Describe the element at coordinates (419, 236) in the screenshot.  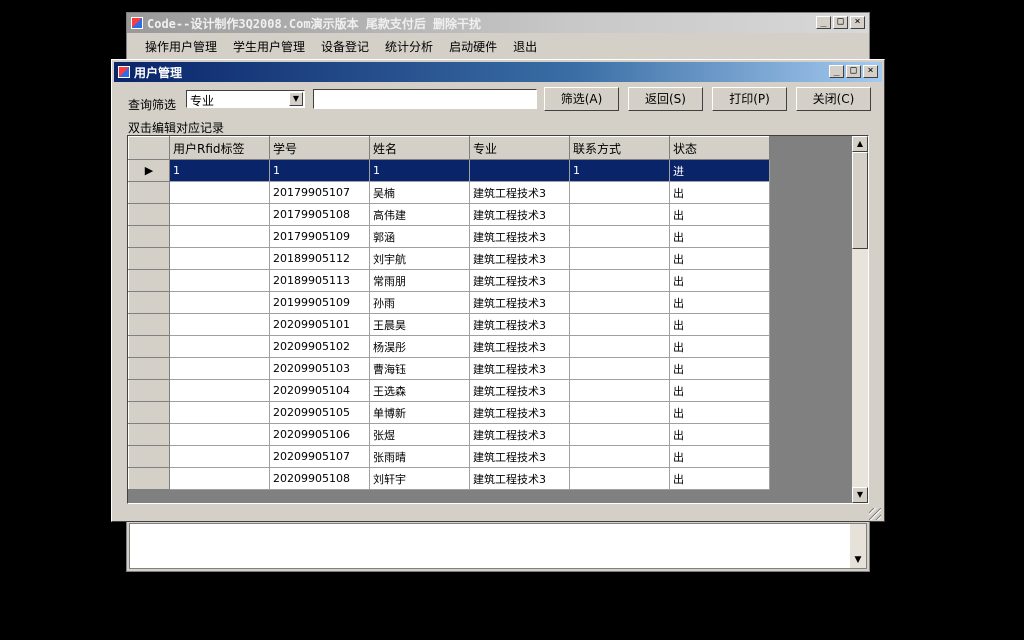
I see `table-cell: 郭涵` at that location.